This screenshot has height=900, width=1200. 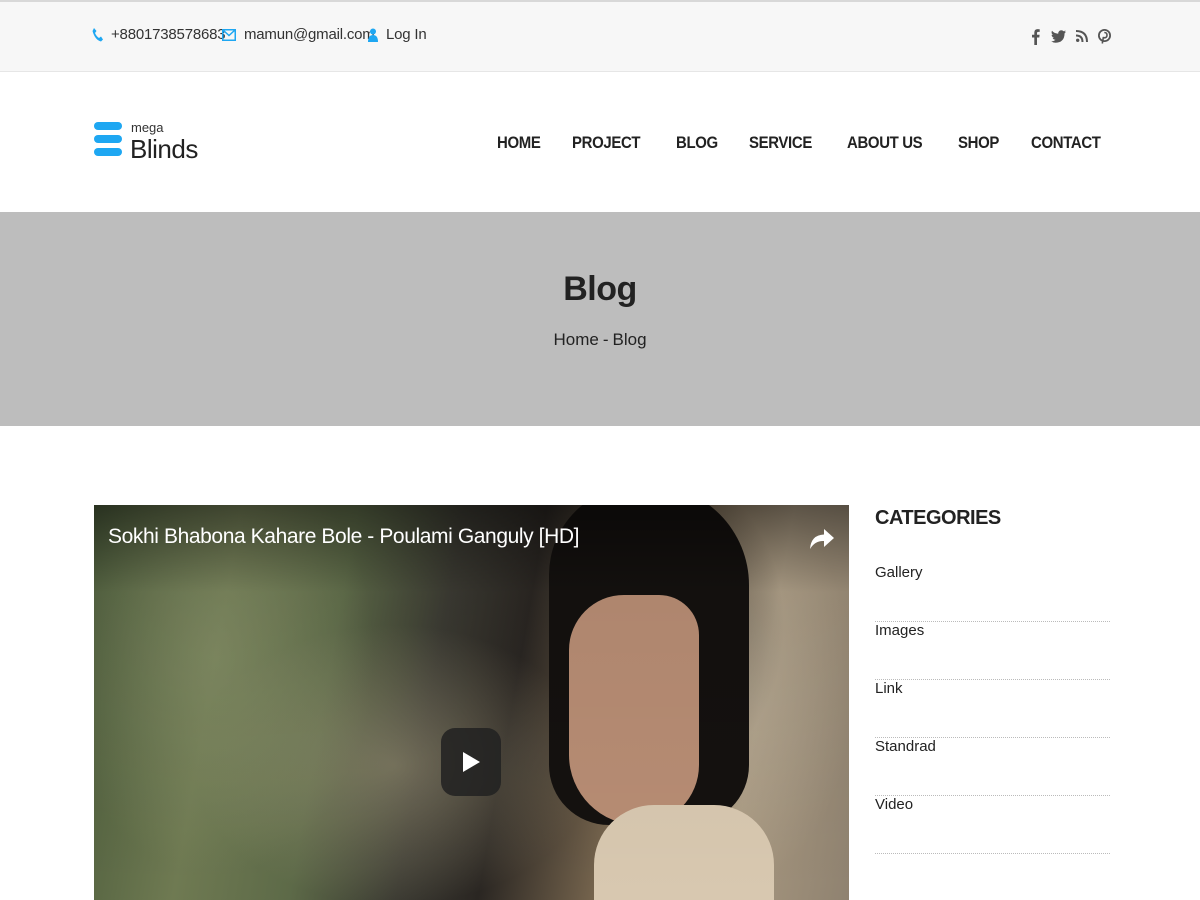 I want to click on category-standrad: Standrad, so click(x=992, y=746).